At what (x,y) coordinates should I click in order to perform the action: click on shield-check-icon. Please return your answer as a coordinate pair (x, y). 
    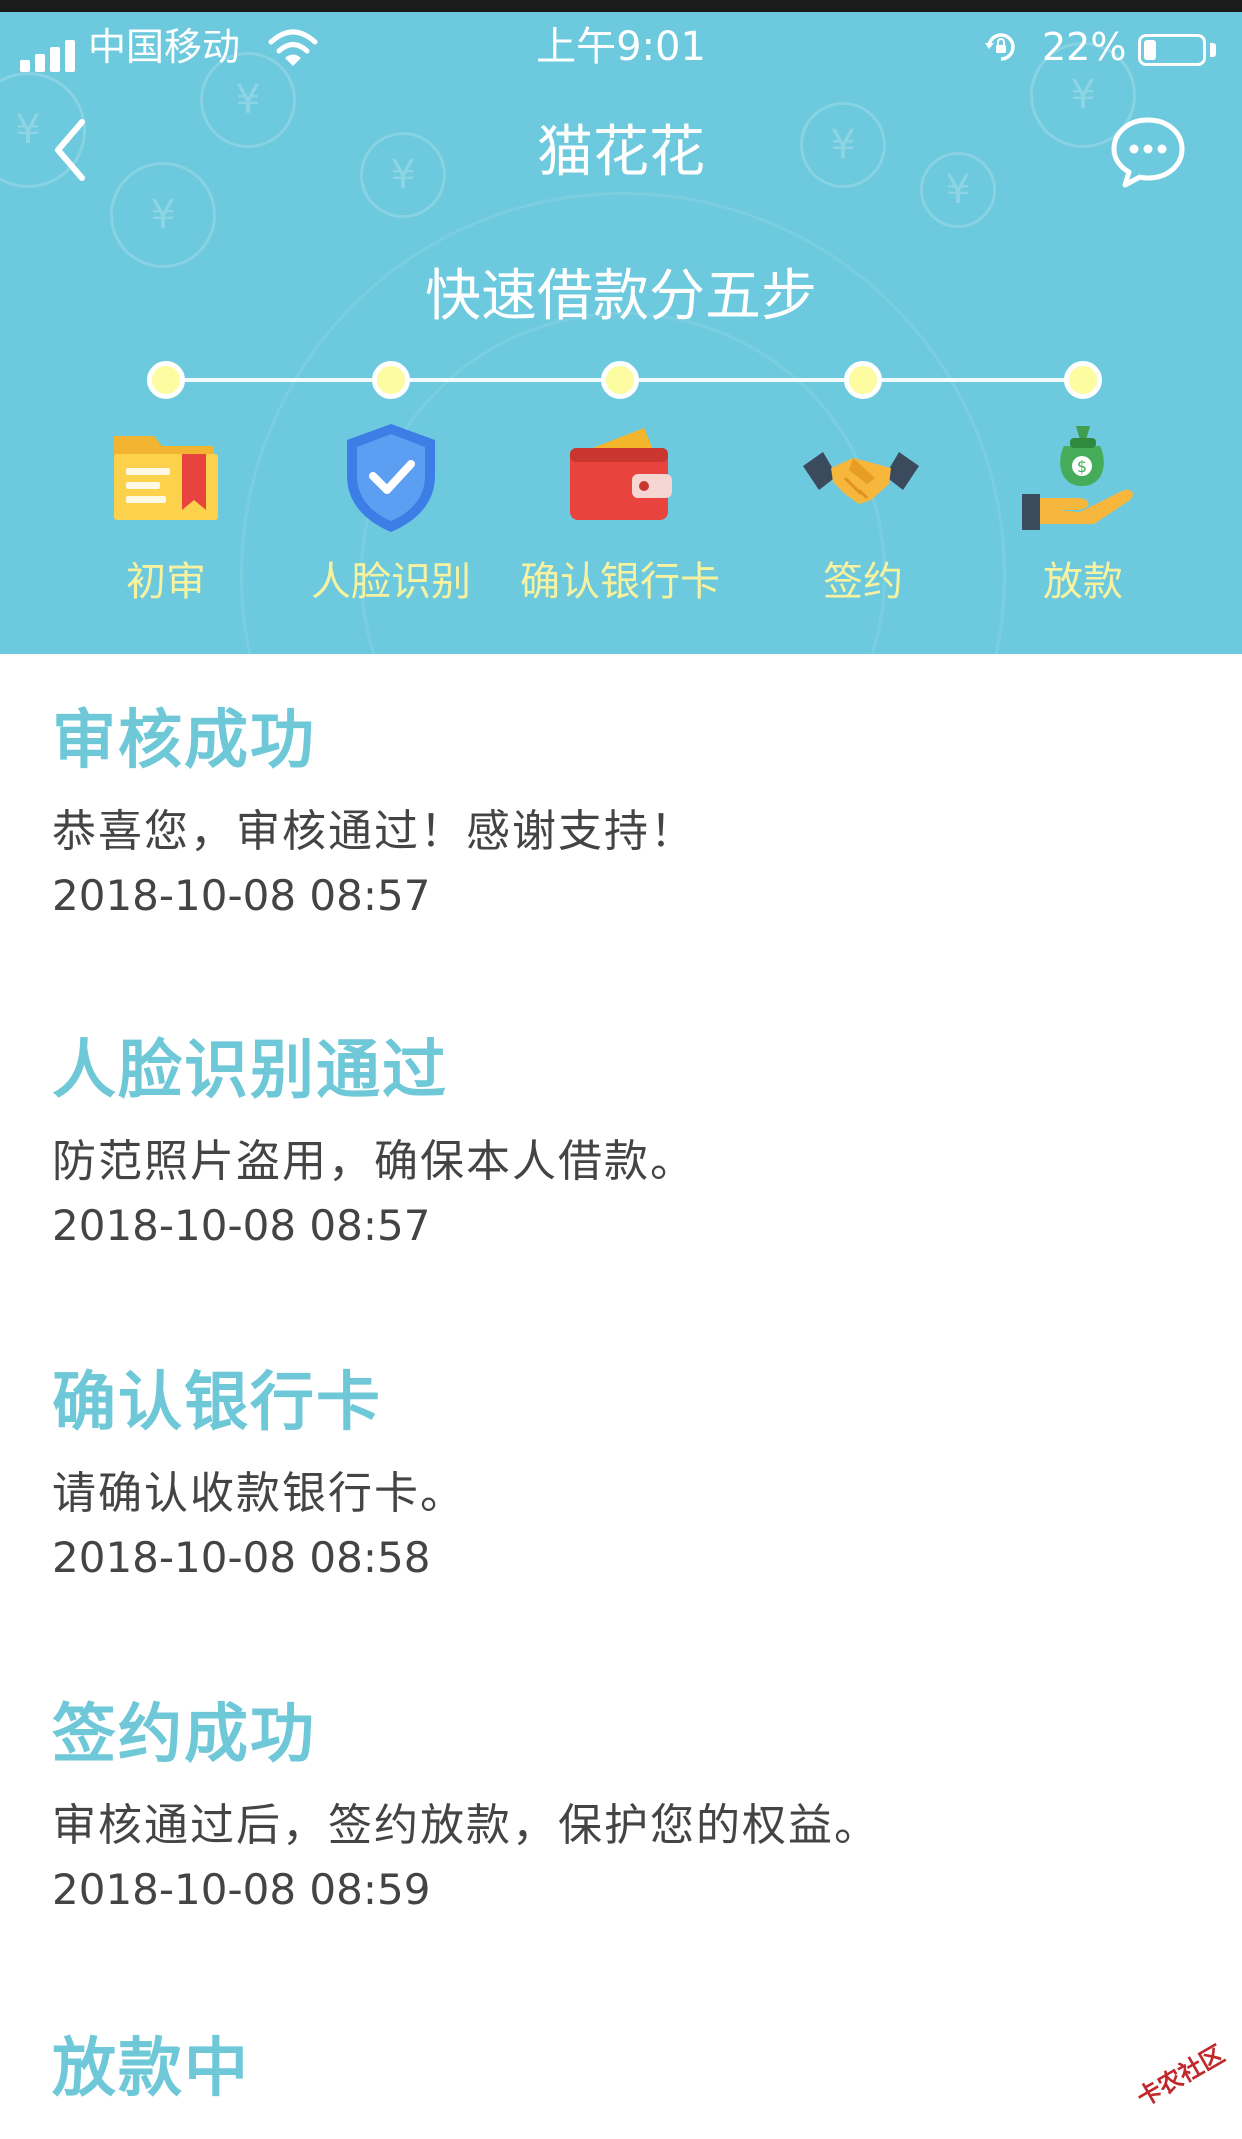
    Looking at the image, I should click on (391, 478).